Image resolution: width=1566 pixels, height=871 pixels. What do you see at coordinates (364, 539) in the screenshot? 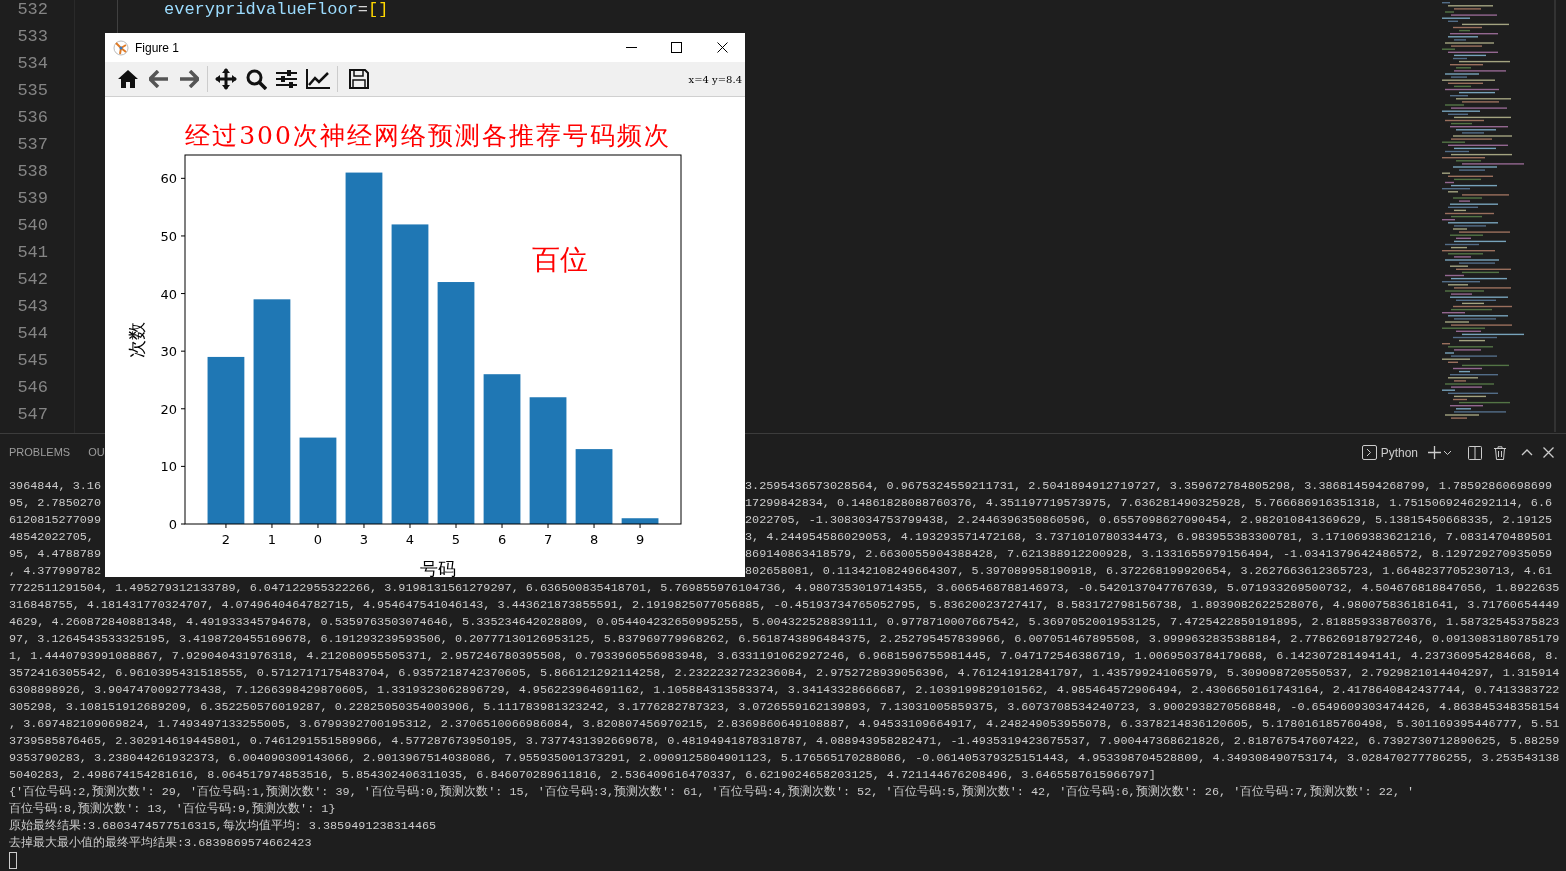
I see `tick-label: 3` at bounding box center [364, 539].